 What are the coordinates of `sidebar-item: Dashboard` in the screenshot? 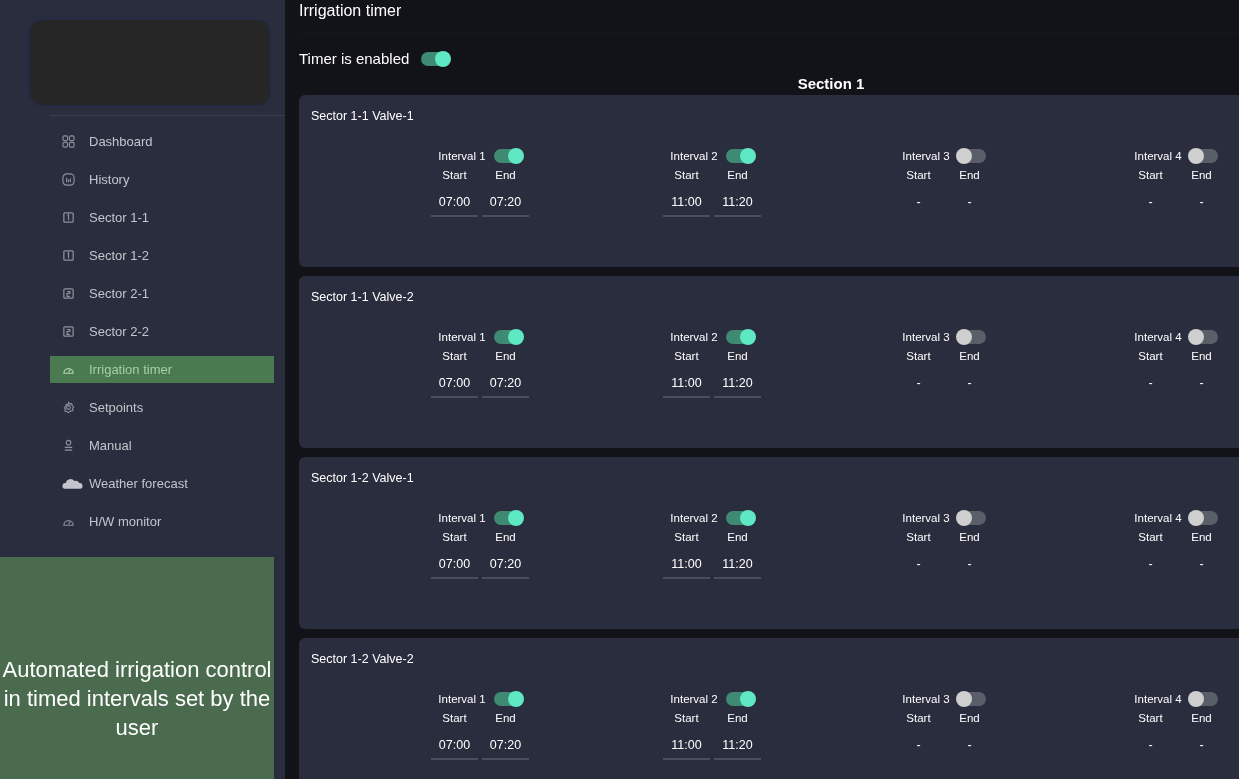 It's located at (162, 141).